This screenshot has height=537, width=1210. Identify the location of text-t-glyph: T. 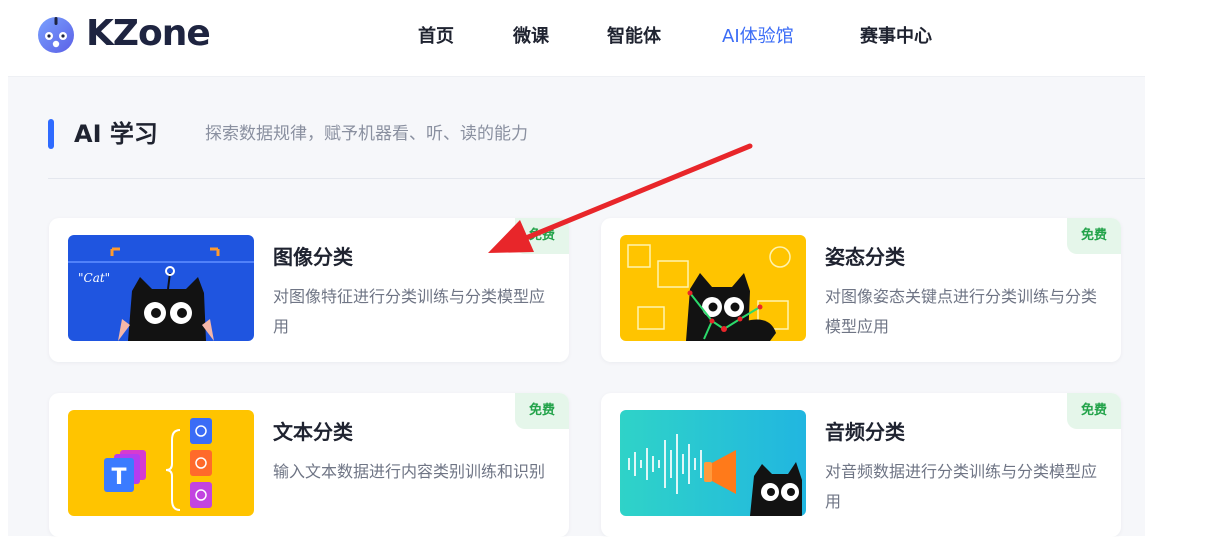
(118, 477).